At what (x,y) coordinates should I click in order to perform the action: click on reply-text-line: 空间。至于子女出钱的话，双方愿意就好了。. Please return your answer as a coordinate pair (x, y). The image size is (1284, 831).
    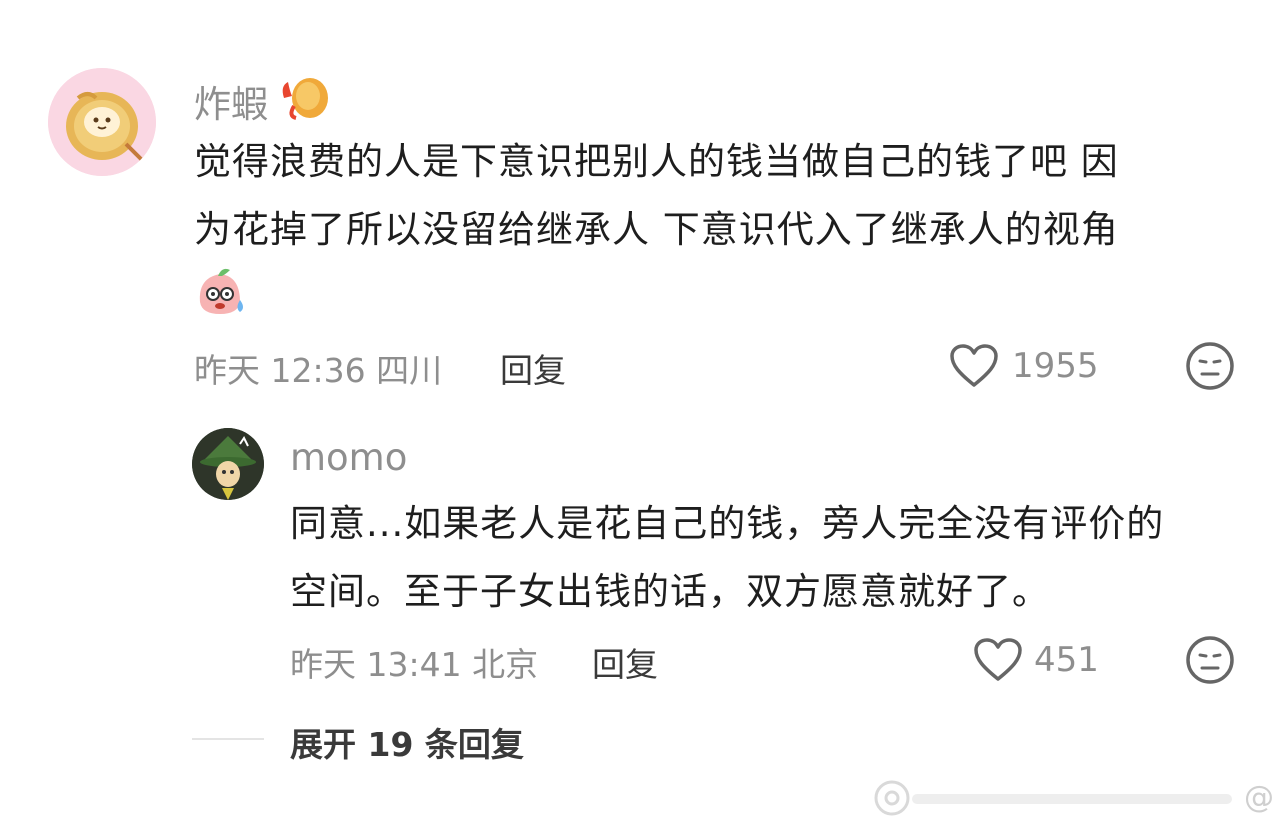
    Looking at the image, I should click on (670, 591).